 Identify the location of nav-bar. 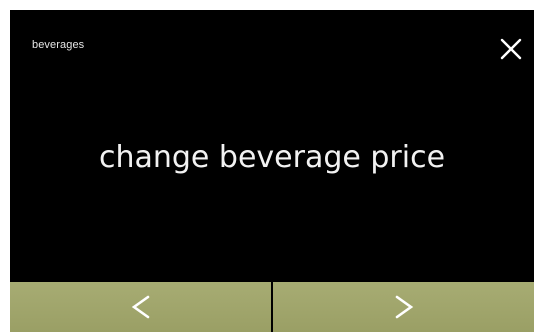
(272, 307).